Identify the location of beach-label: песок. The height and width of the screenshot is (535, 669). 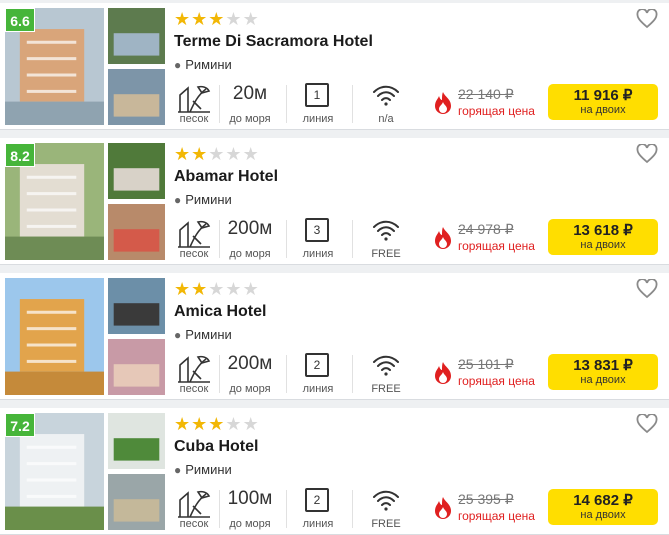
(194, 119).